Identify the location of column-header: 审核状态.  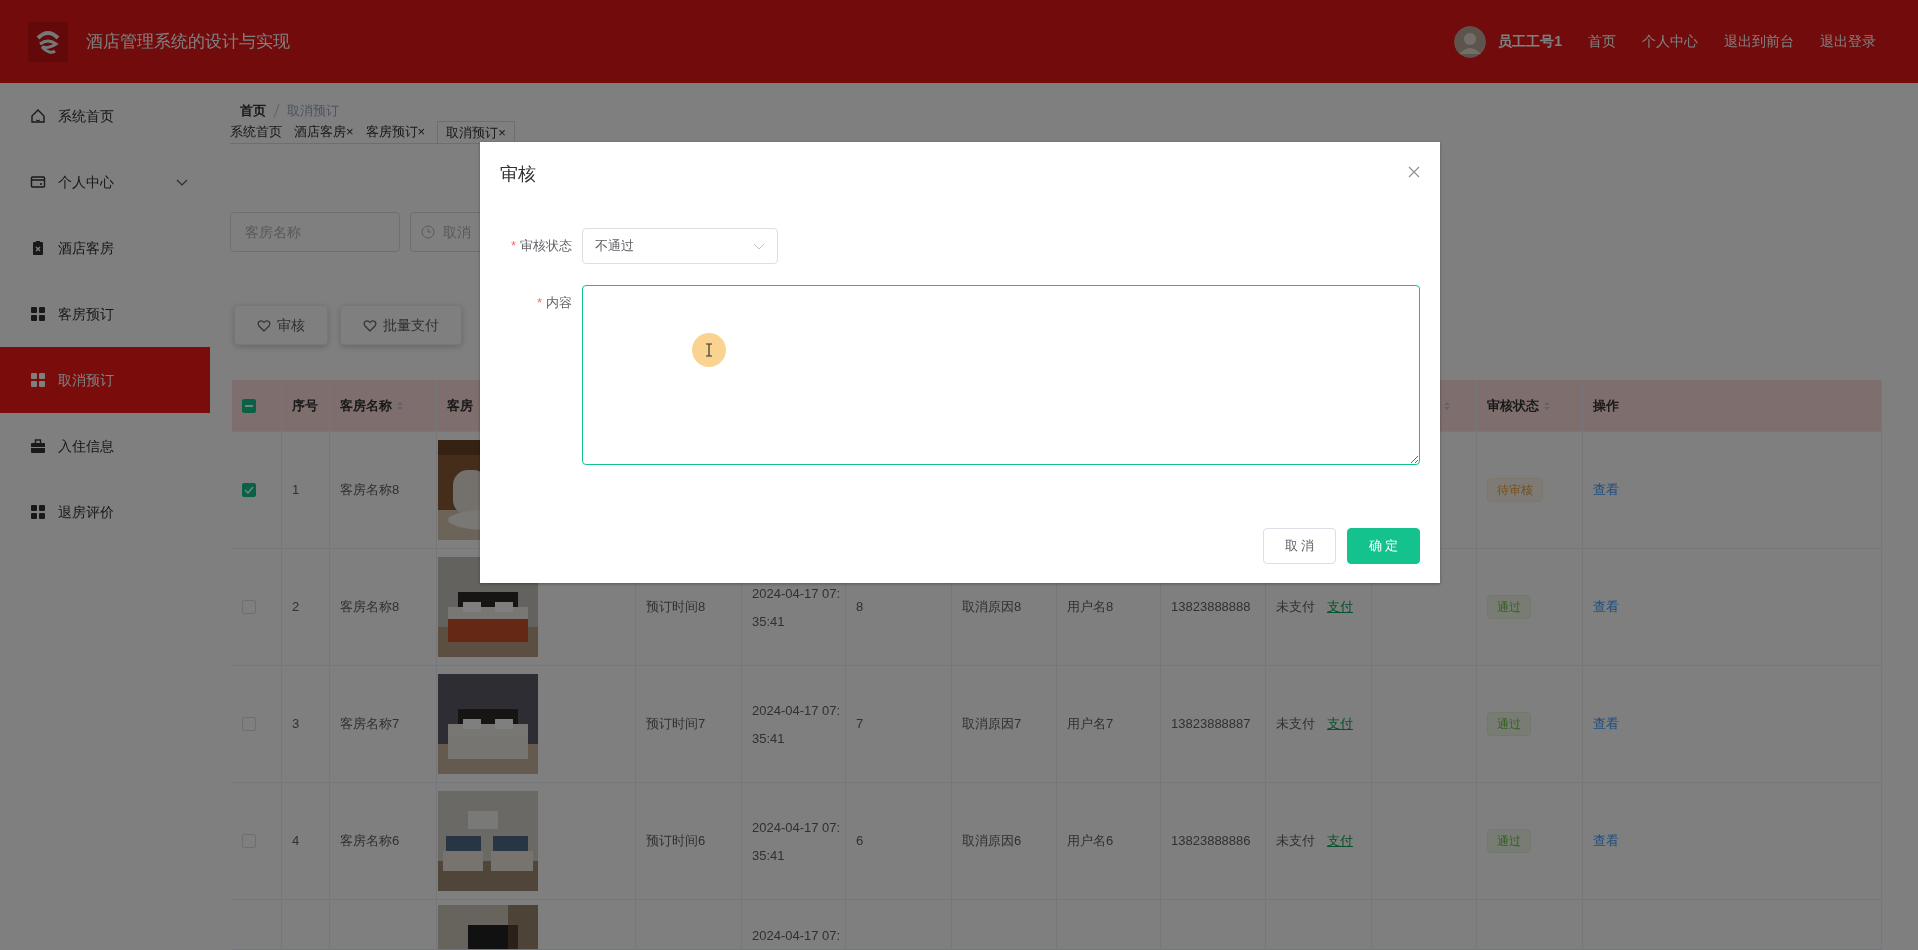
(1513, 405).